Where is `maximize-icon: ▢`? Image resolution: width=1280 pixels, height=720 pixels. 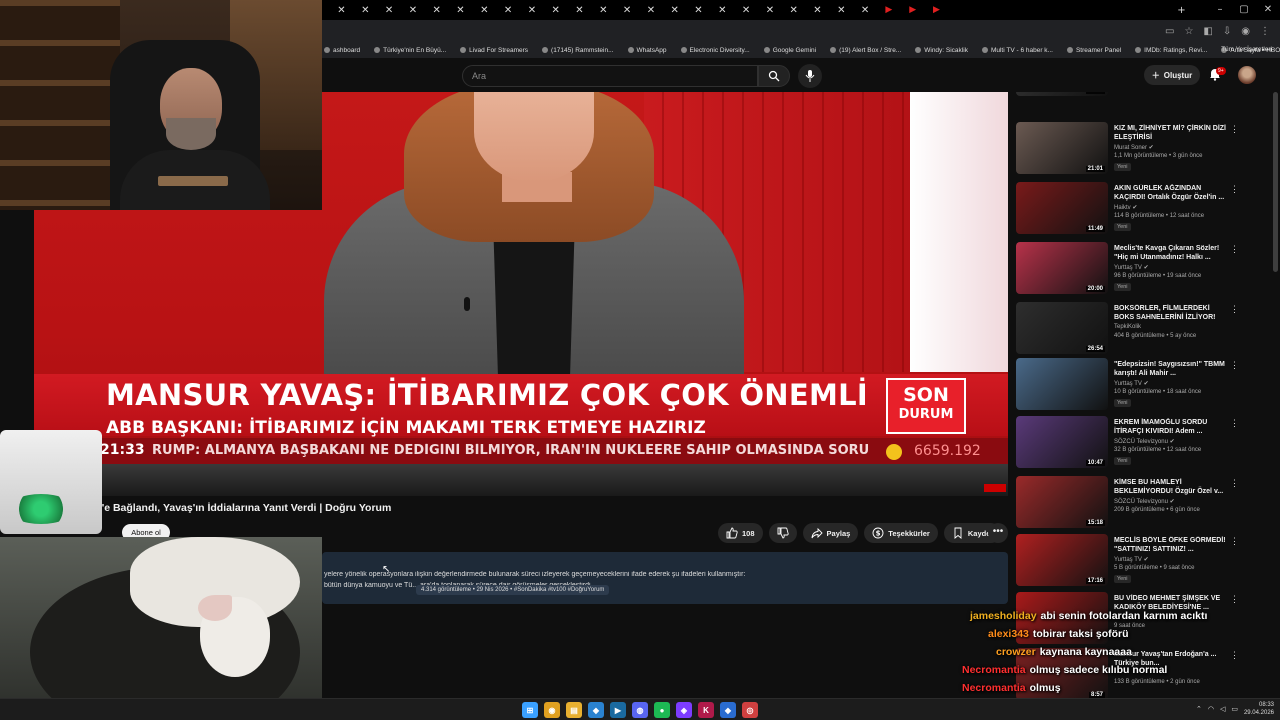 maximize-icon: ▢ is located at coordinates (1244, 10).